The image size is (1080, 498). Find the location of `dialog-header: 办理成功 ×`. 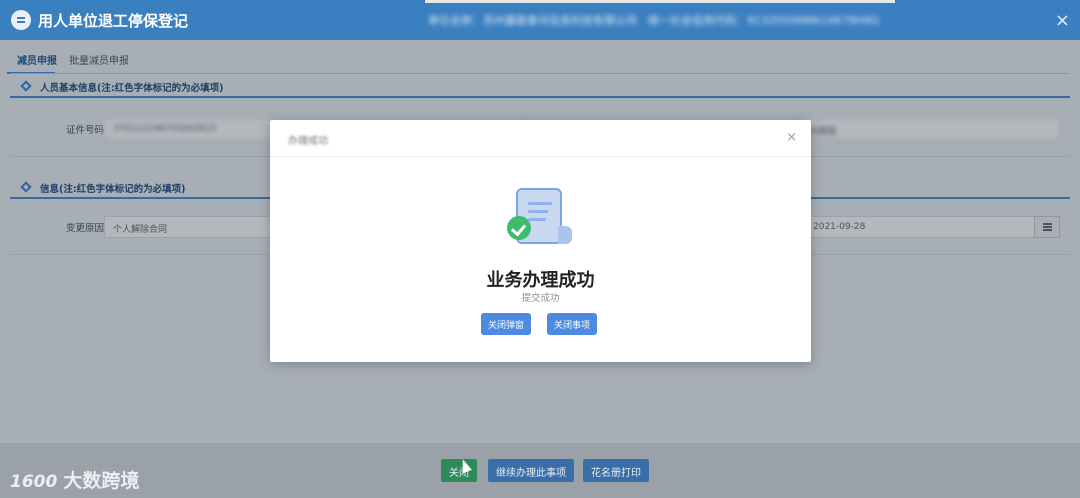

dialog-header: 办理成功 × is located at coordinates (540, 138).